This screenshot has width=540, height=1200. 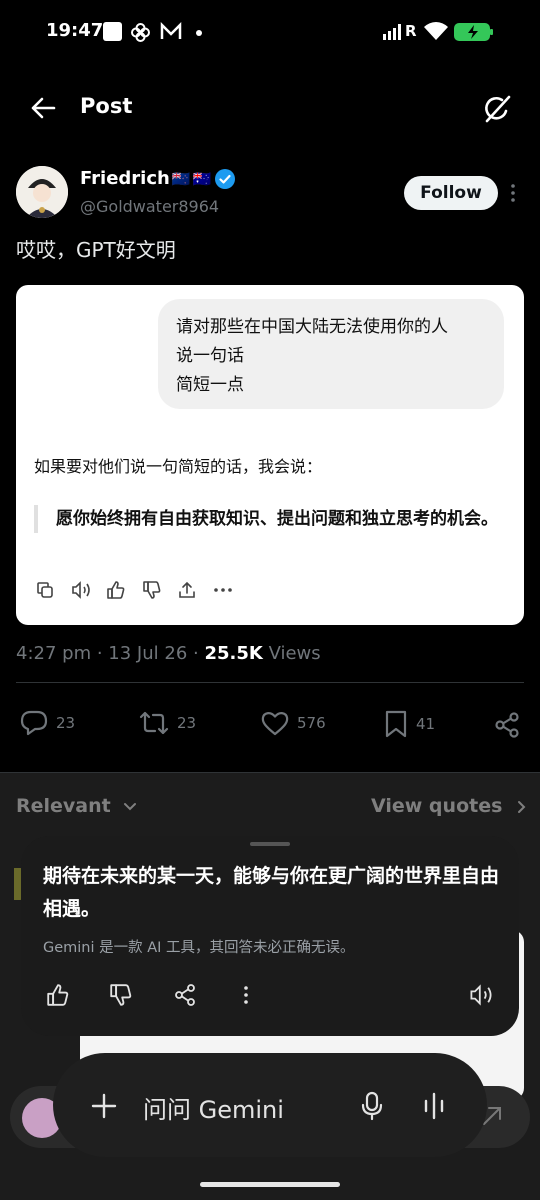 What do you see at coordinates (125, 178) in the screenshot?
I see `author-name: Friedrich` at bounding box center [125, 178].